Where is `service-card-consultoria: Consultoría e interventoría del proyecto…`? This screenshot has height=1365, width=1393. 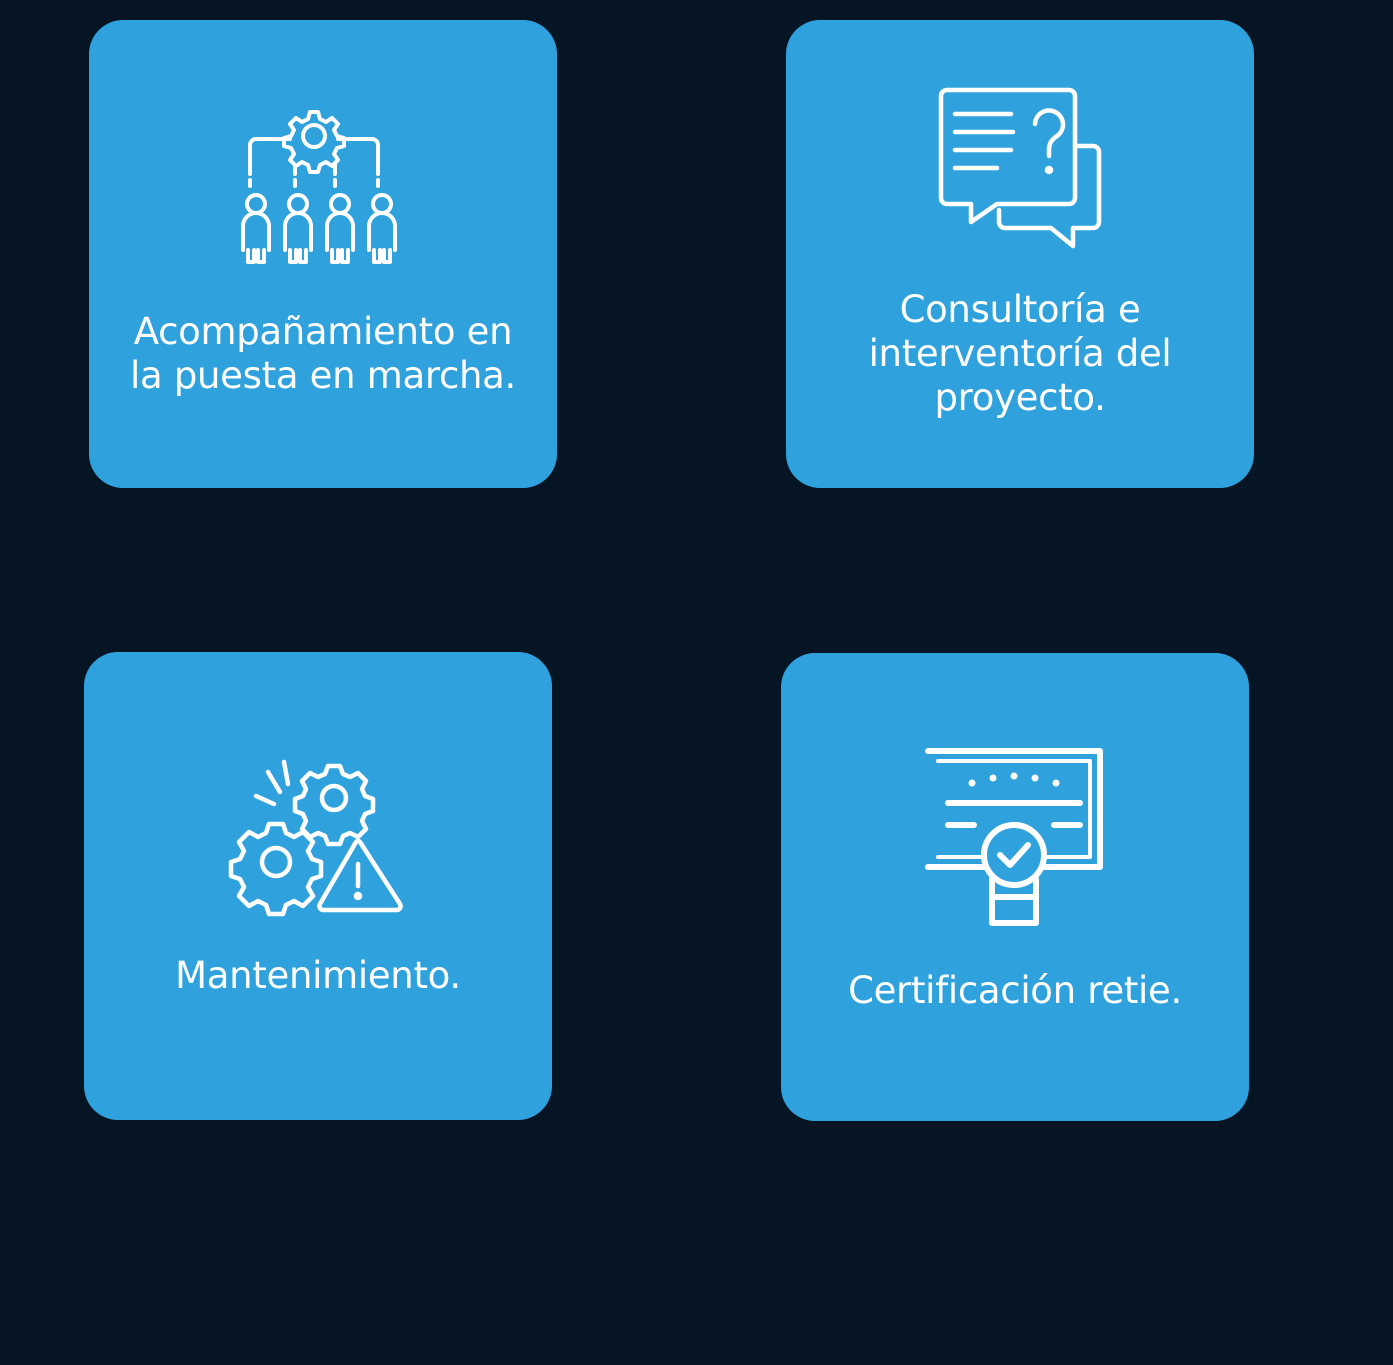
service-card-consultoria: Consultoría e interventoría del proyecto… is located at coordinates (1020, 254).